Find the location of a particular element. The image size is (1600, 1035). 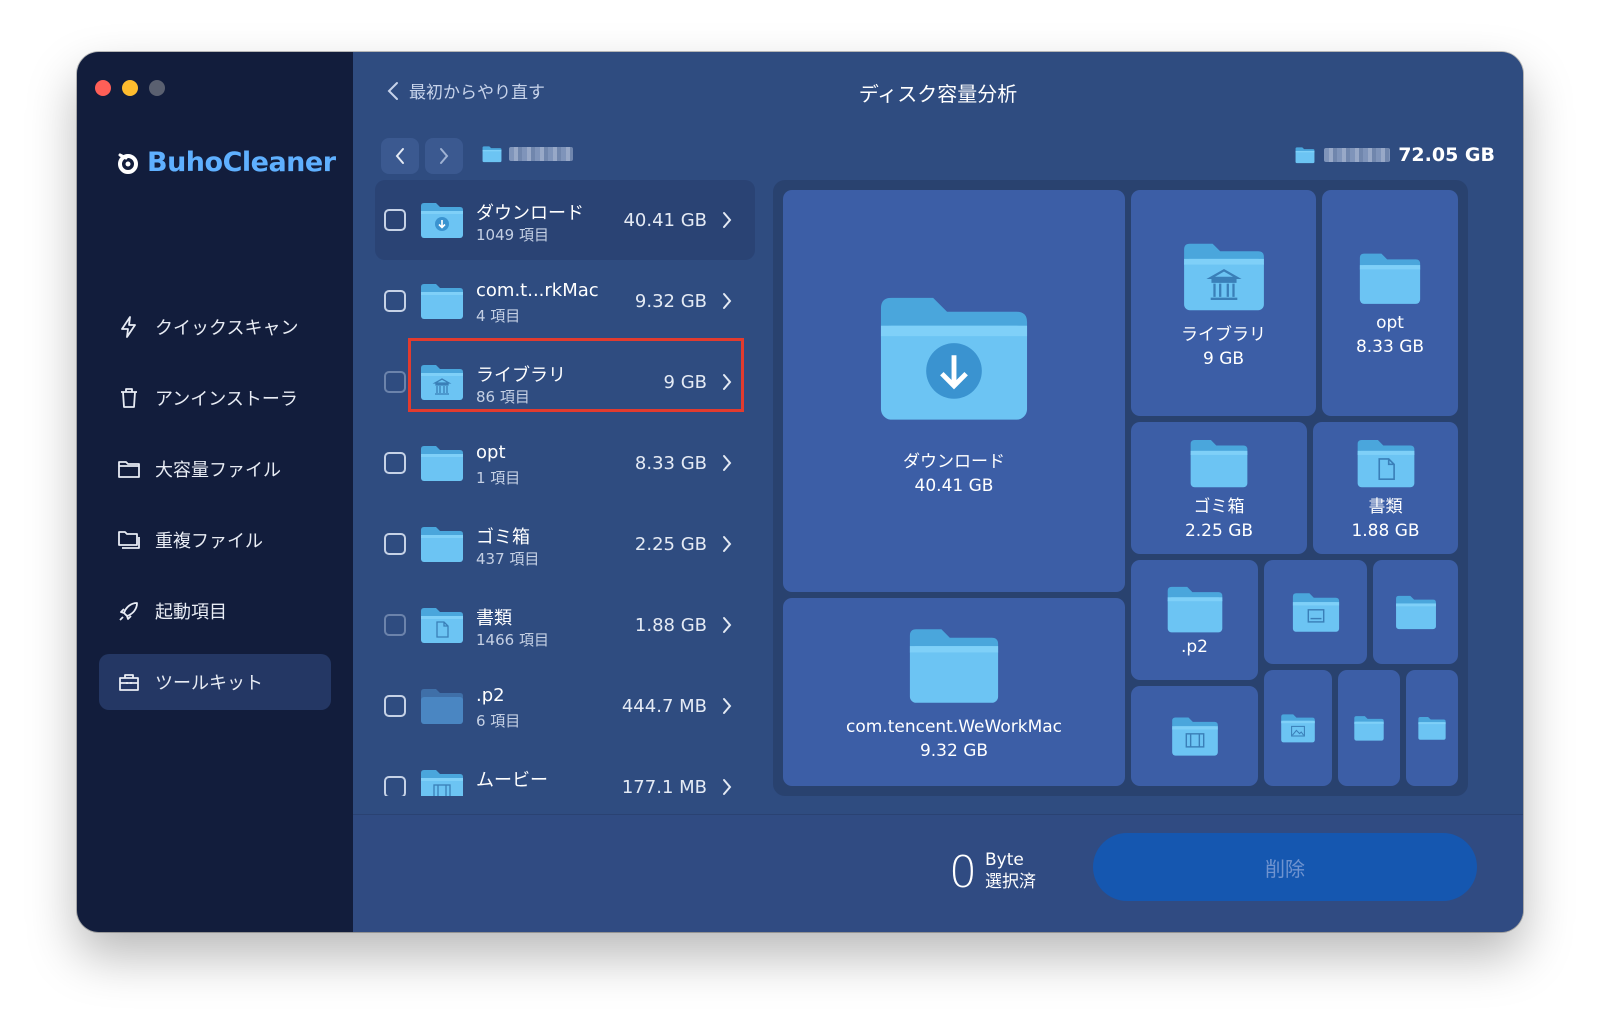

display-folder-icon is located at coordinates (1316, 612).